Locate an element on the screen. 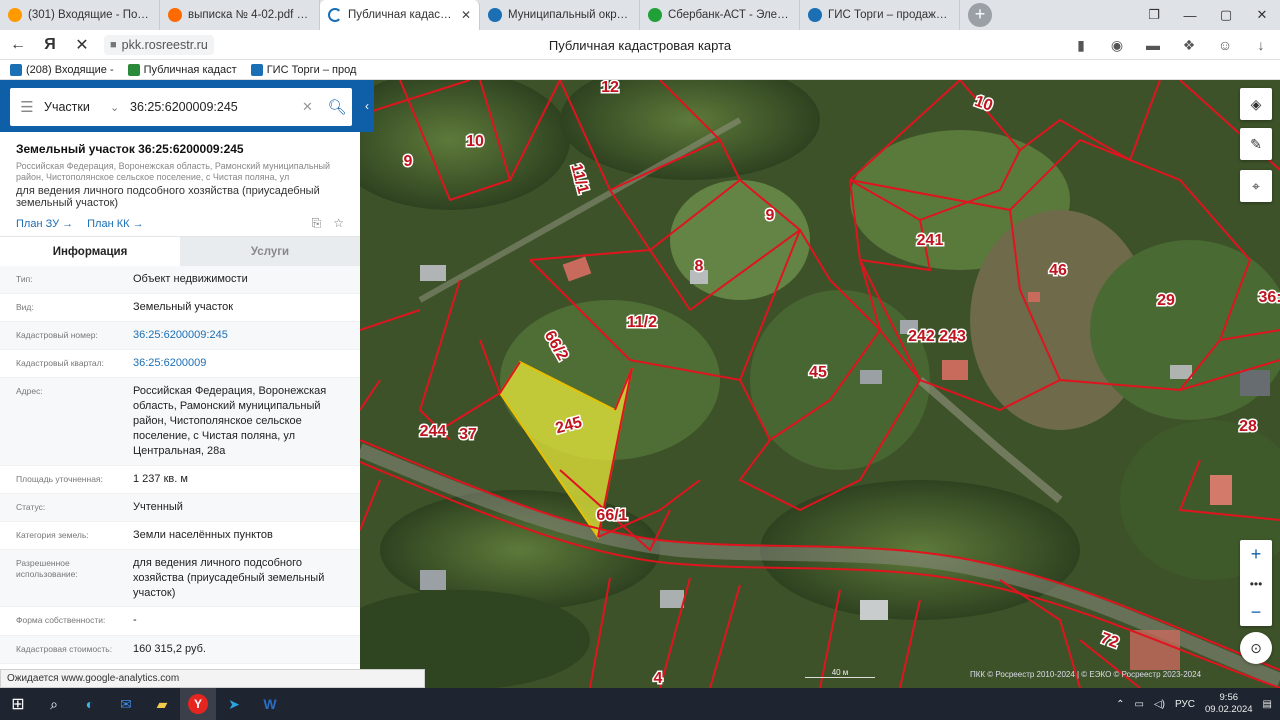 Image resolution: width=1280 pixels, height=720 pixels. row-label: Форма собственности: is located at coordinates (61, 620).